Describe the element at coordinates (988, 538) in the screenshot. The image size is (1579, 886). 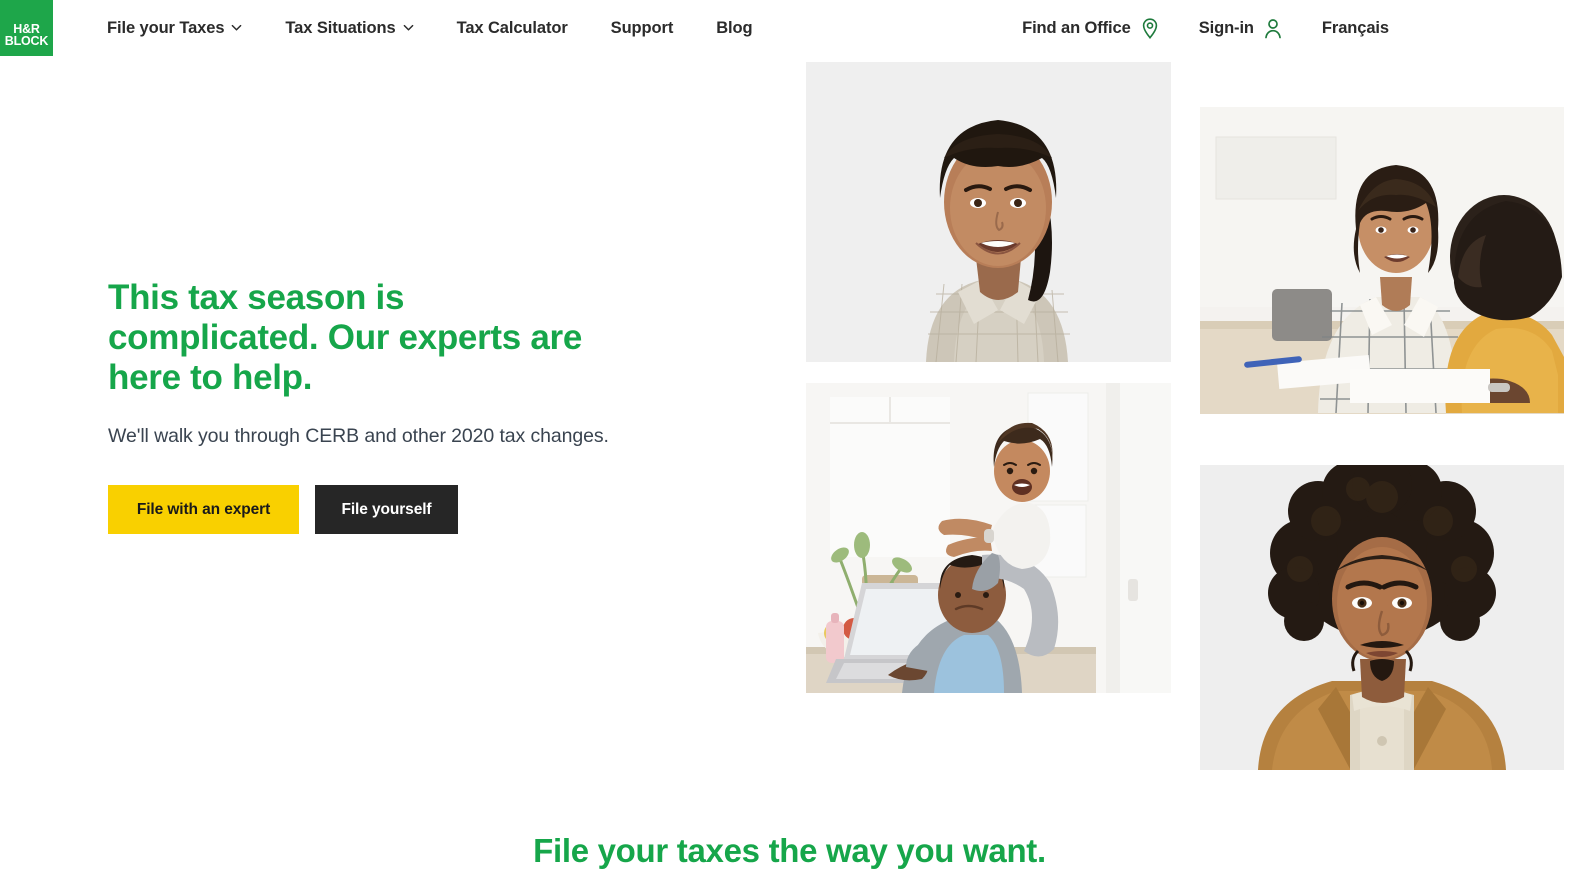
I see `hero-photo-father-laptop` at that location.